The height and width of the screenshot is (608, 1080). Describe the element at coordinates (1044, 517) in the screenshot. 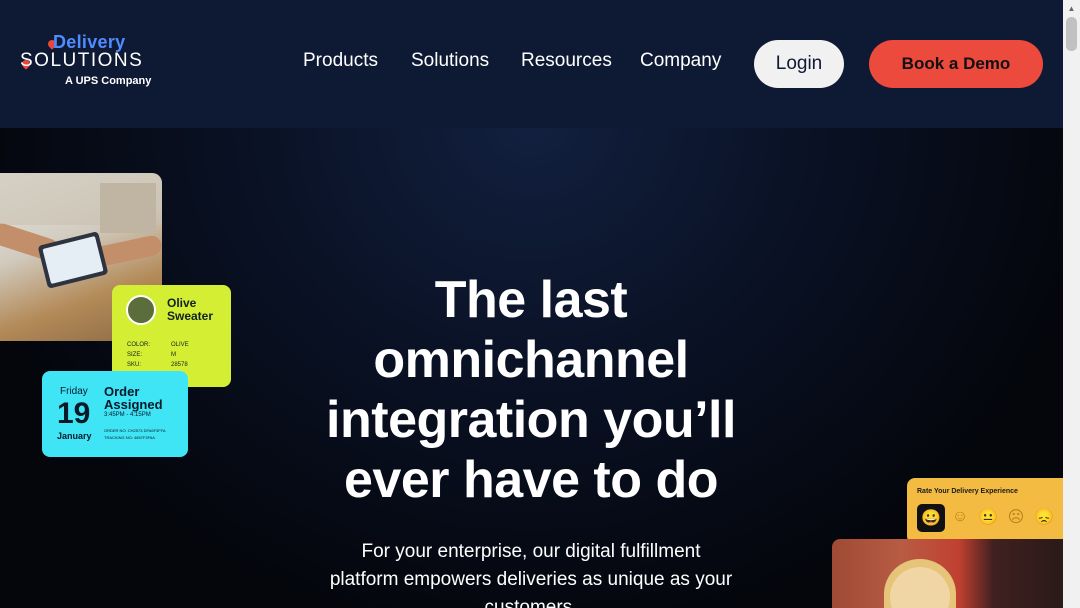

I see `face-unhappy-icon: 😞` at that location.